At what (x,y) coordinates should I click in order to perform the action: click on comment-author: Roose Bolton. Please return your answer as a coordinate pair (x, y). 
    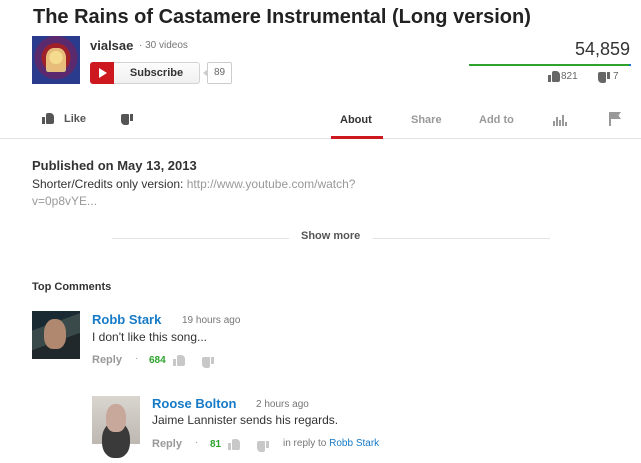
    Looking at the image, I should click on (194, 403).